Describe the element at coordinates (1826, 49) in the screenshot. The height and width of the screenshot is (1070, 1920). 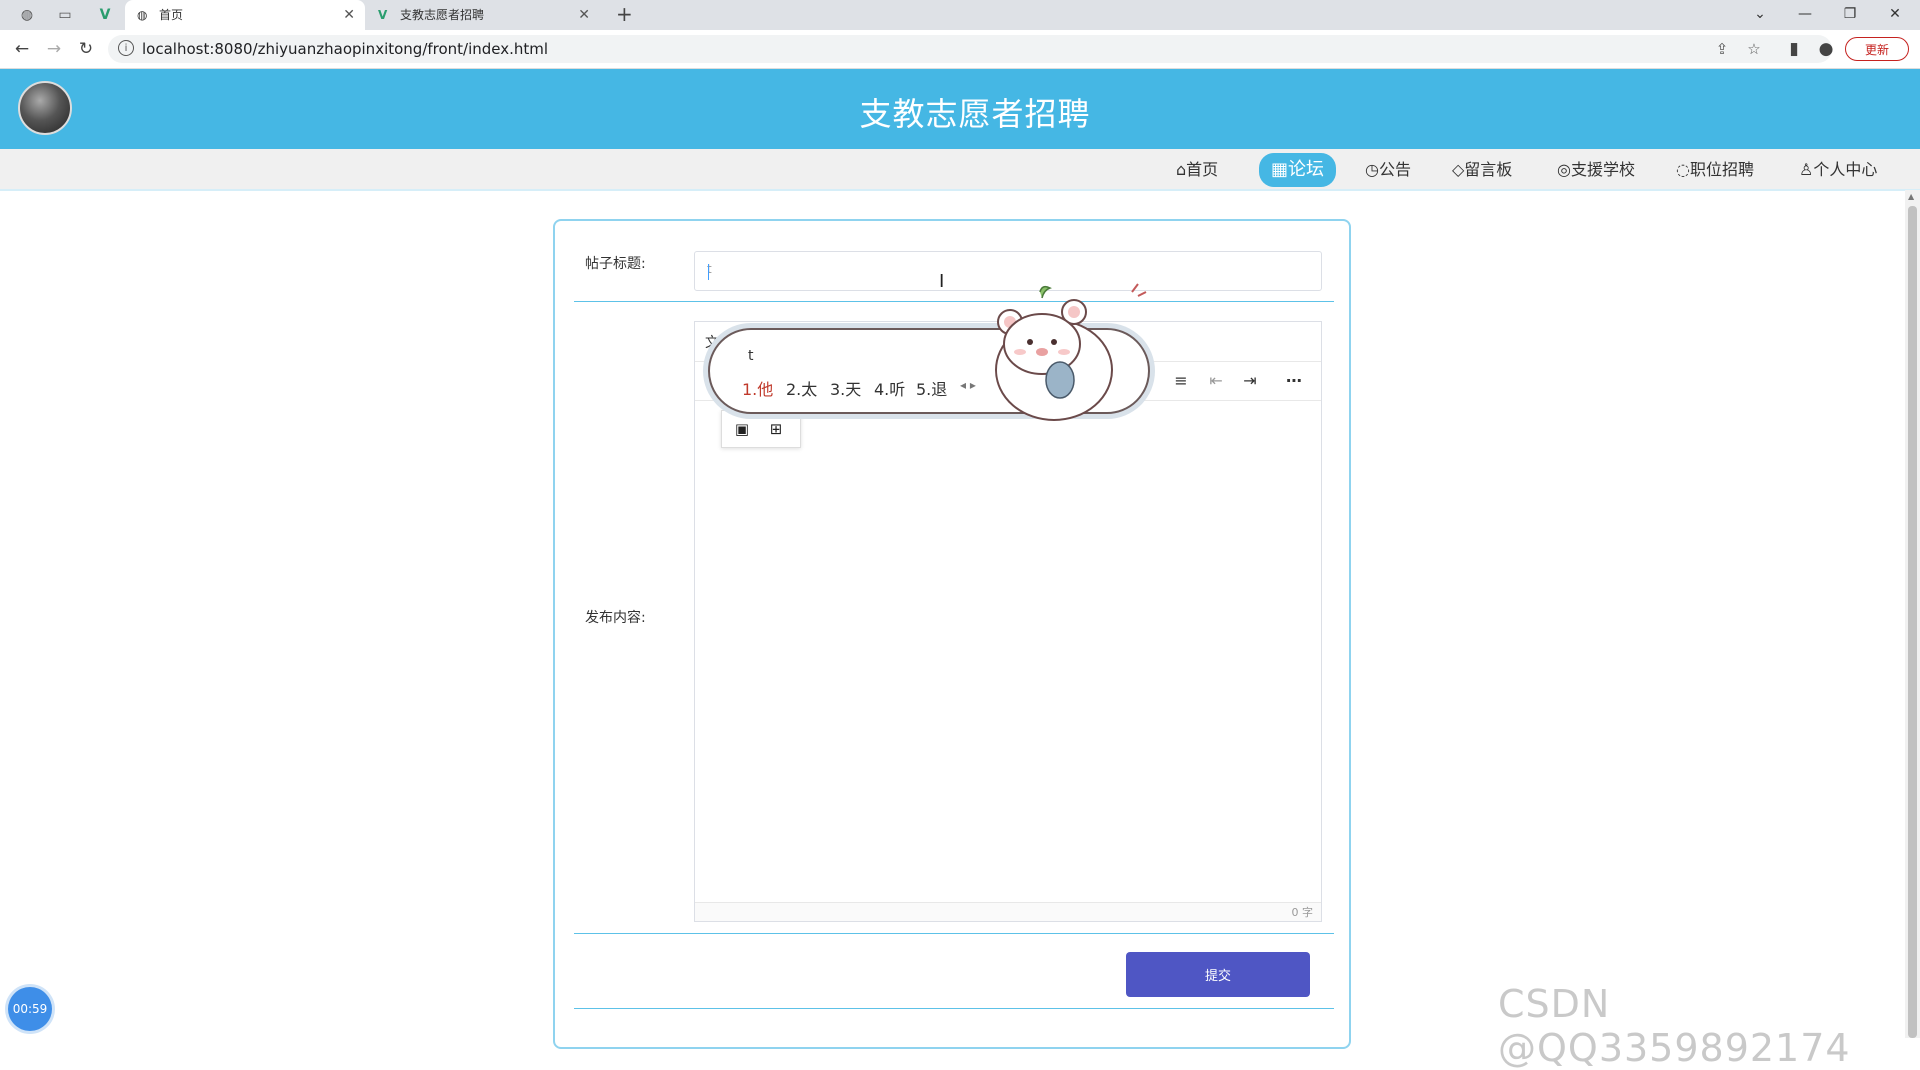
I see `profile-icon: ●` at that location.